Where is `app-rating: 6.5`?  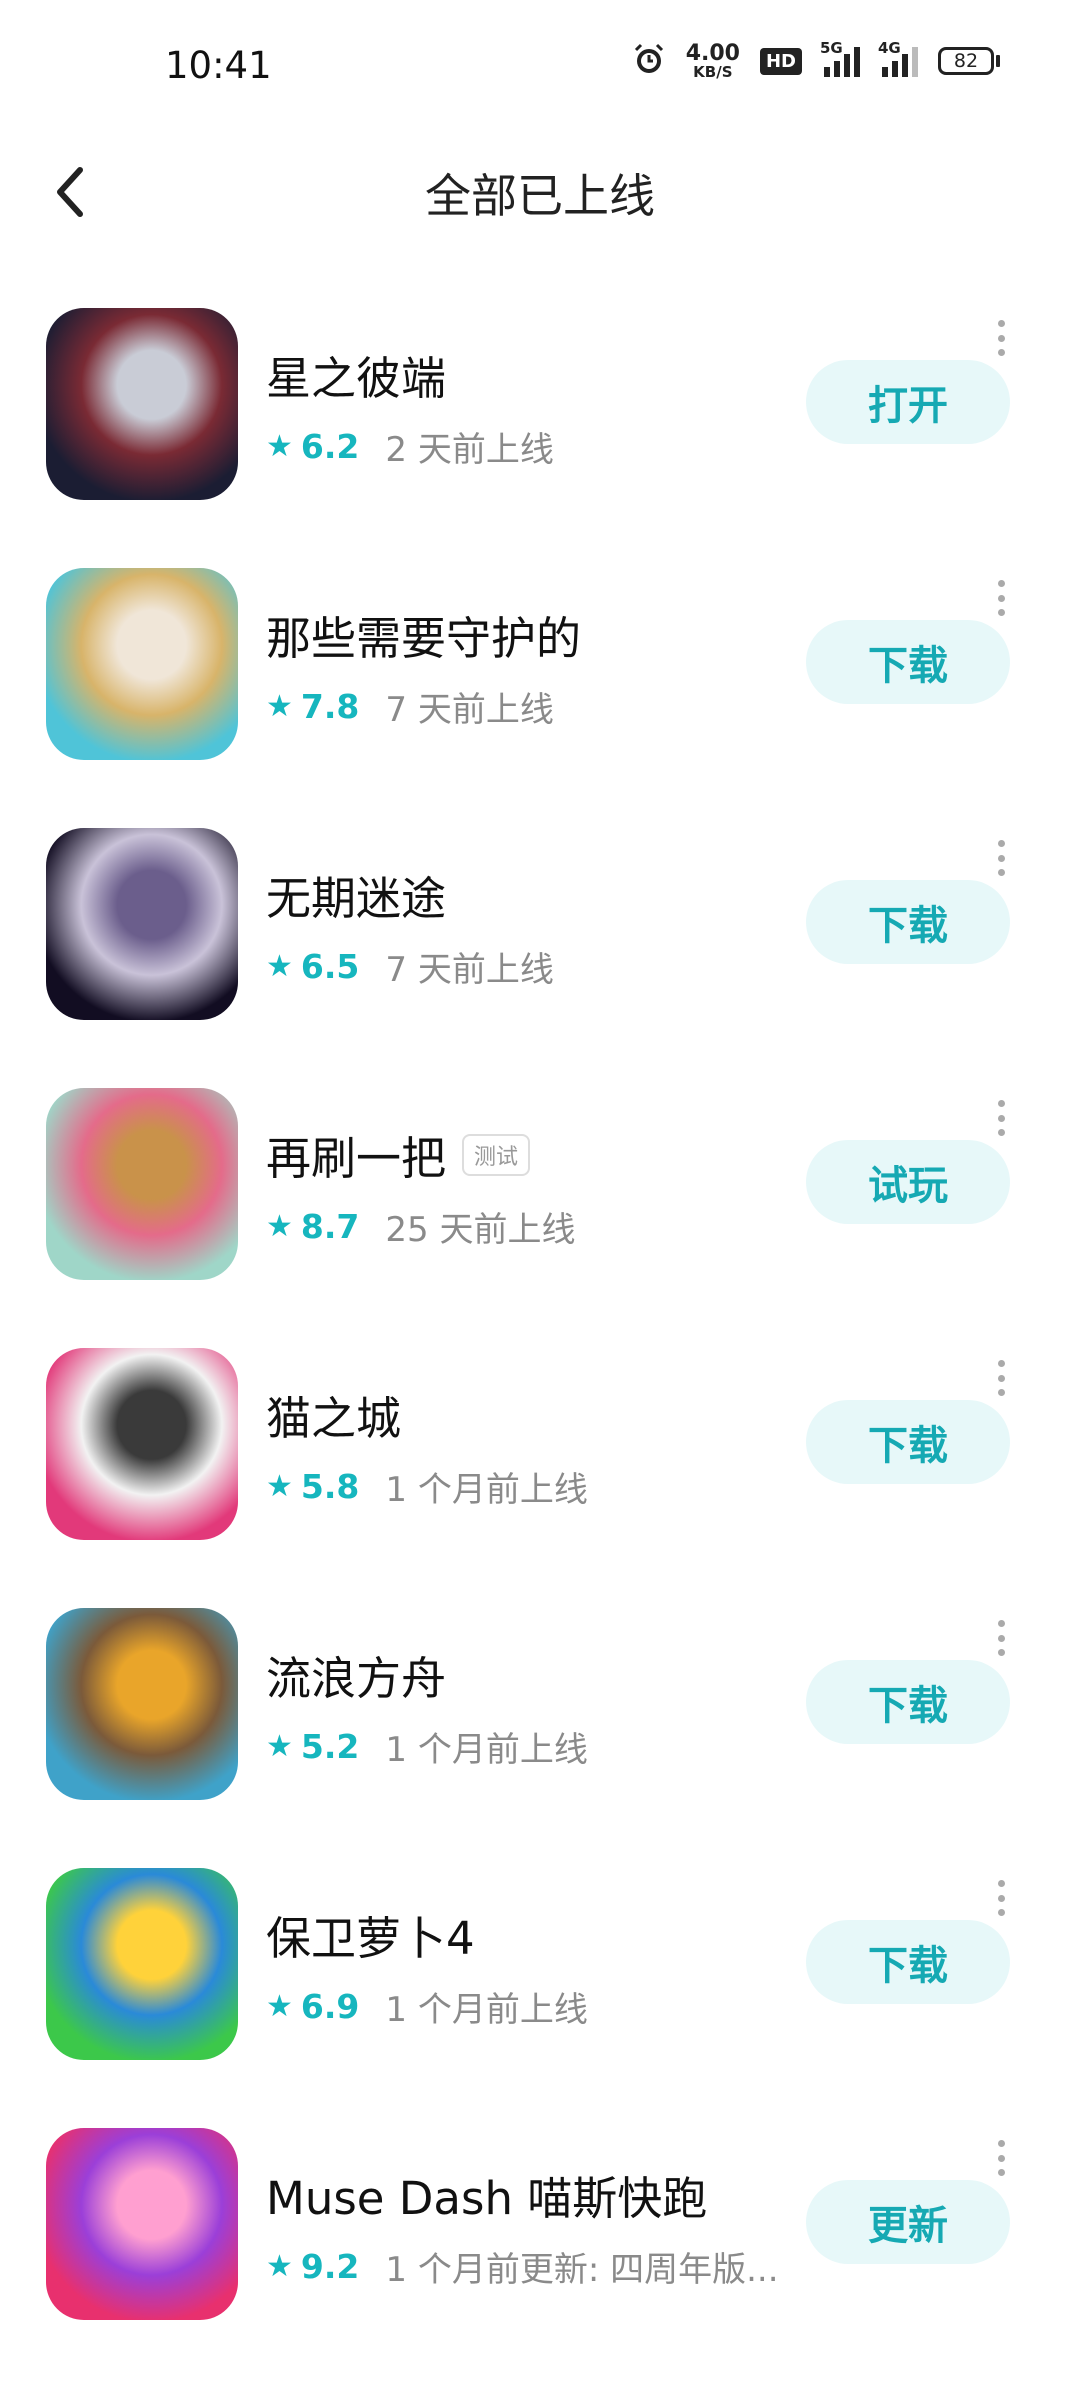 app-rating: 6.5 is located at coordinates (330, 966).